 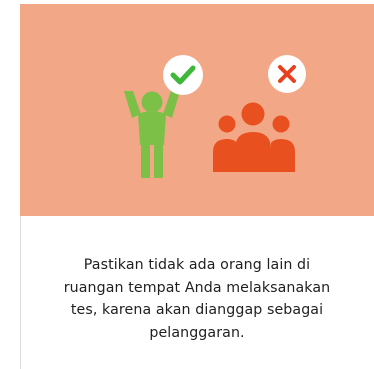 I want to click on close-icon, so click(x=287, y=74).